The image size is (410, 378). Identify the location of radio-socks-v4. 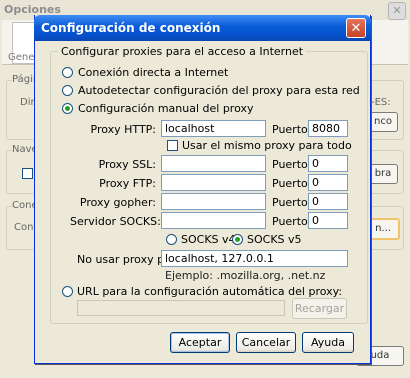
(171, 239).